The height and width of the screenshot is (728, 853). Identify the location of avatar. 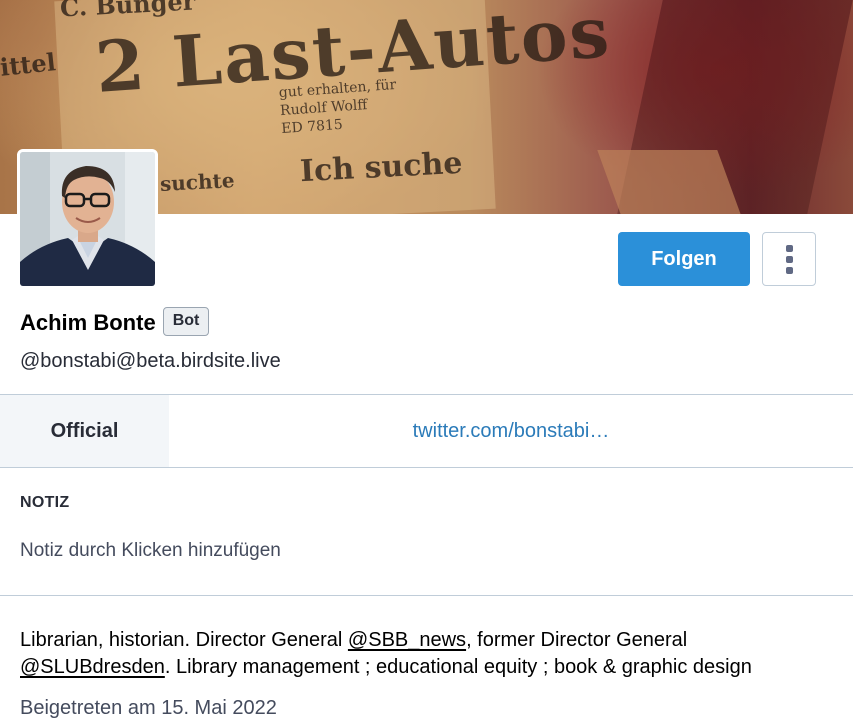
(87, 219).